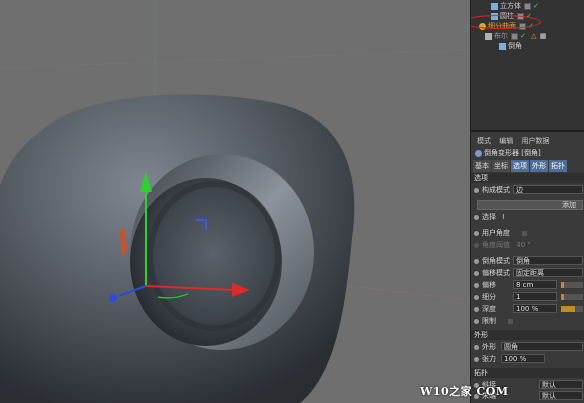 This screenshot has height=403, width=584. I want to click on miter-select: 默认, so click(561, 384).